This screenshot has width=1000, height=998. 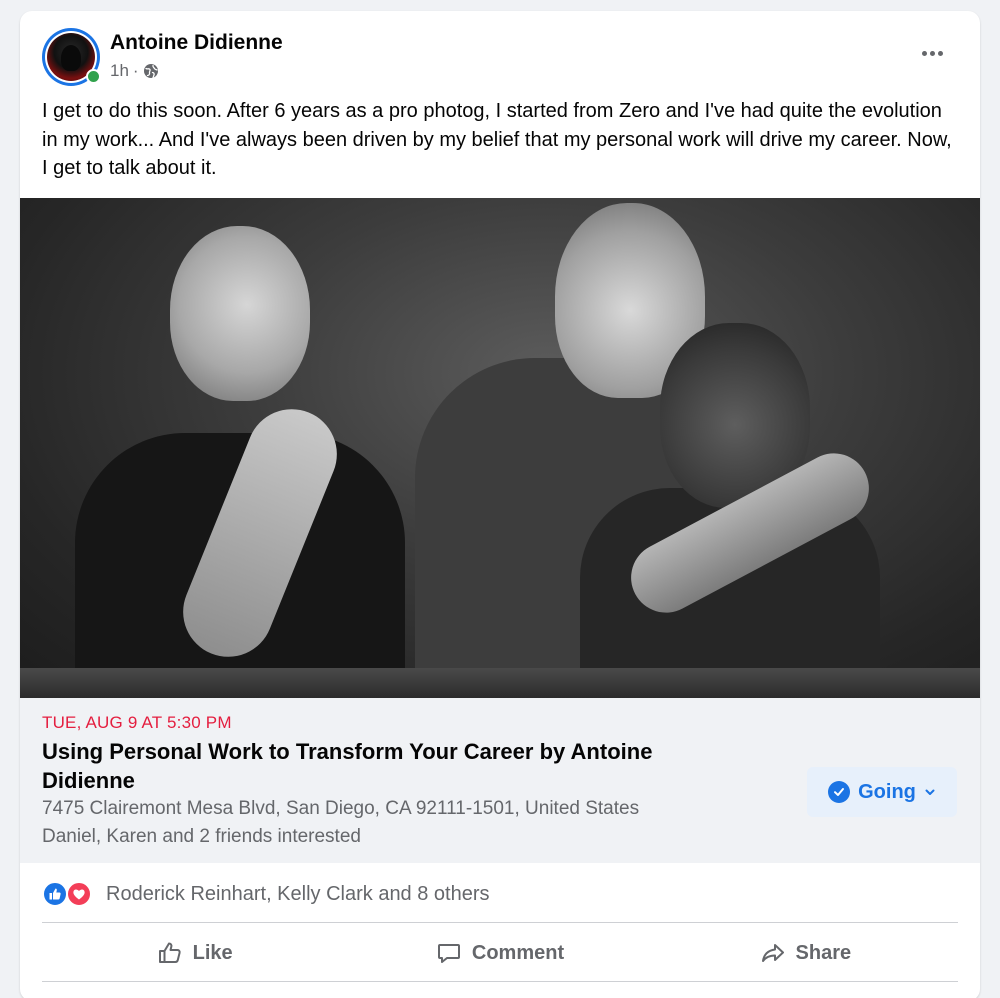 What do you see at coordinates (169, 952) in the screenshot?
I see `thumbs-up-icon` at bounding box center [169, 952].